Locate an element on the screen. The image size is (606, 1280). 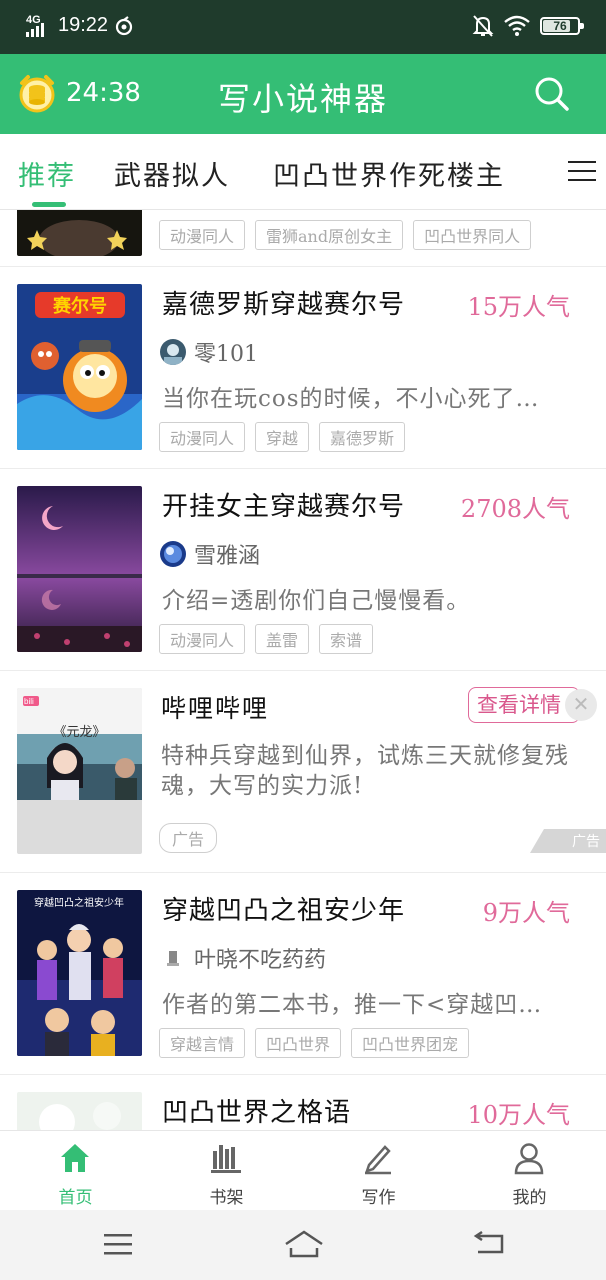
ad-cover-caption: 《元龙》 is located at coordinates (79, 732).